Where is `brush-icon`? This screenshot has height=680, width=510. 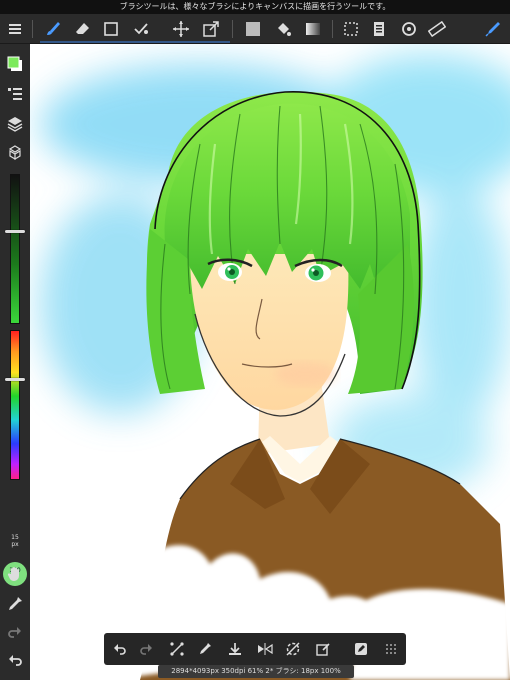 brush-icon is located at coordinates (53, 29).